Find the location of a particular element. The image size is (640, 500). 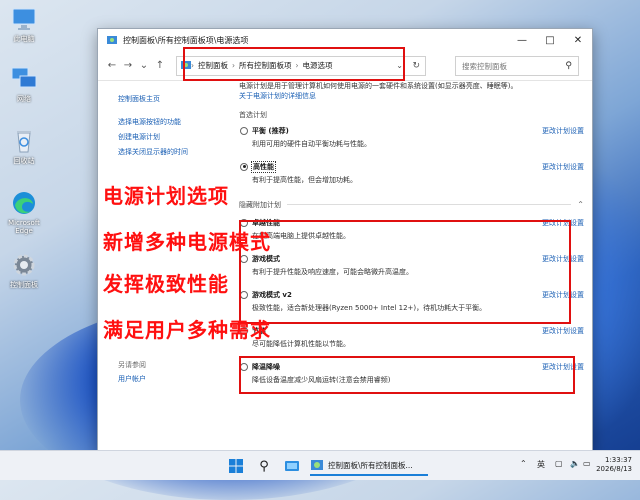

left-link-power-button: 选择电源按钮的功能 is located at coordinates (178, 122).